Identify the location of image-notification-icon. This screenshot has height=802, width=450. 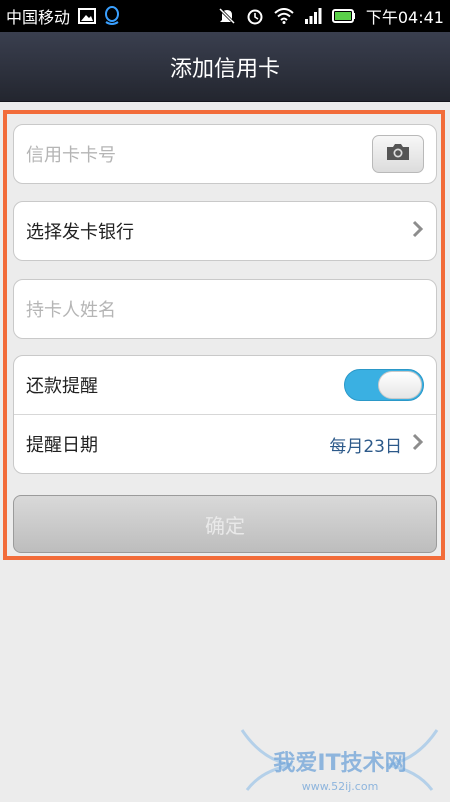
(87, 16).